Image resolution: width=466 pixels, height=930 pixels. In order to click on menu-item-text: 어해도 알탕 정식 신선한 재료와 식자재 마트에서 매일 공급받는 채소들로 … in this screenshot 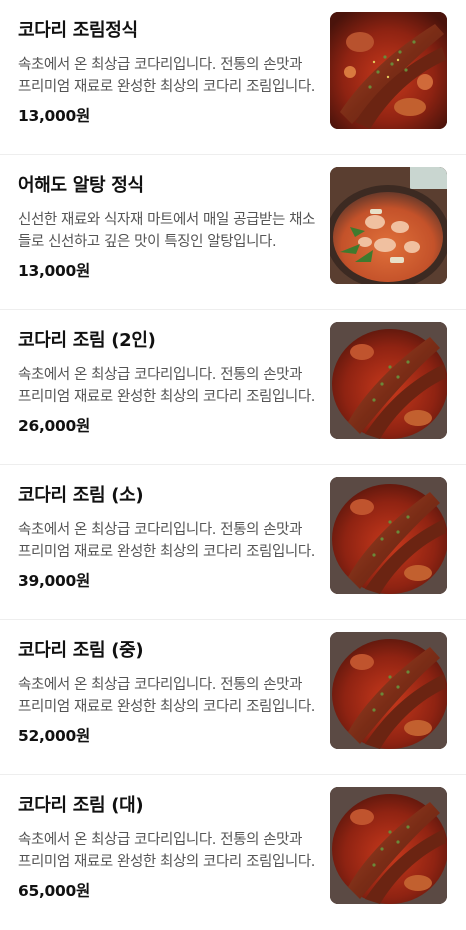, I will do `click(168, 227)`.